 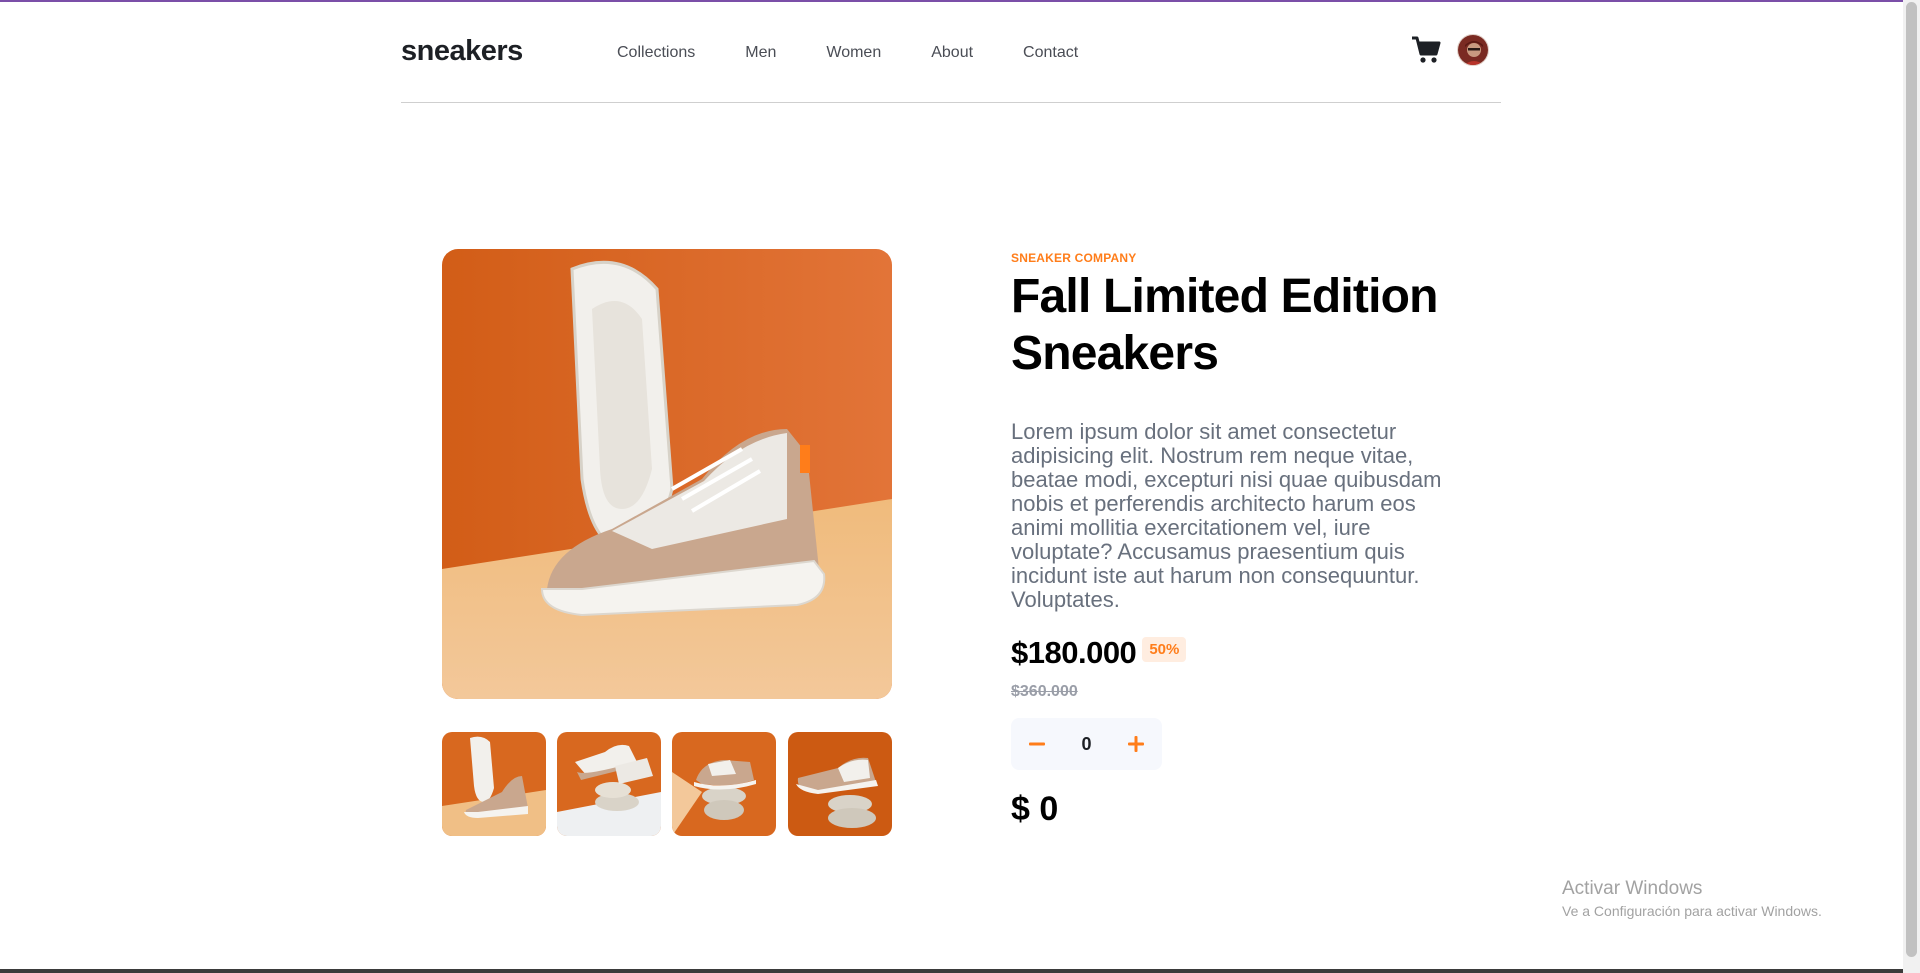 I want to click on avatar, so click(x=1473, y=50).